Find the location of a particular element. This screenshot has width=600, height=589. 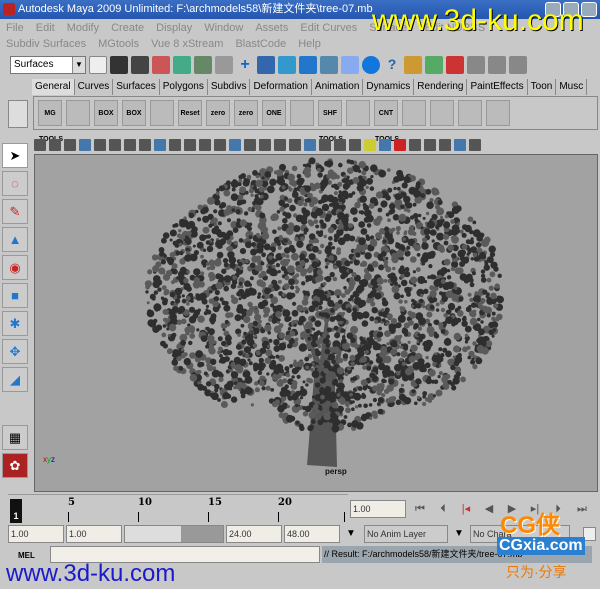

shelf-menu-button is located at coordinates (18, 114).